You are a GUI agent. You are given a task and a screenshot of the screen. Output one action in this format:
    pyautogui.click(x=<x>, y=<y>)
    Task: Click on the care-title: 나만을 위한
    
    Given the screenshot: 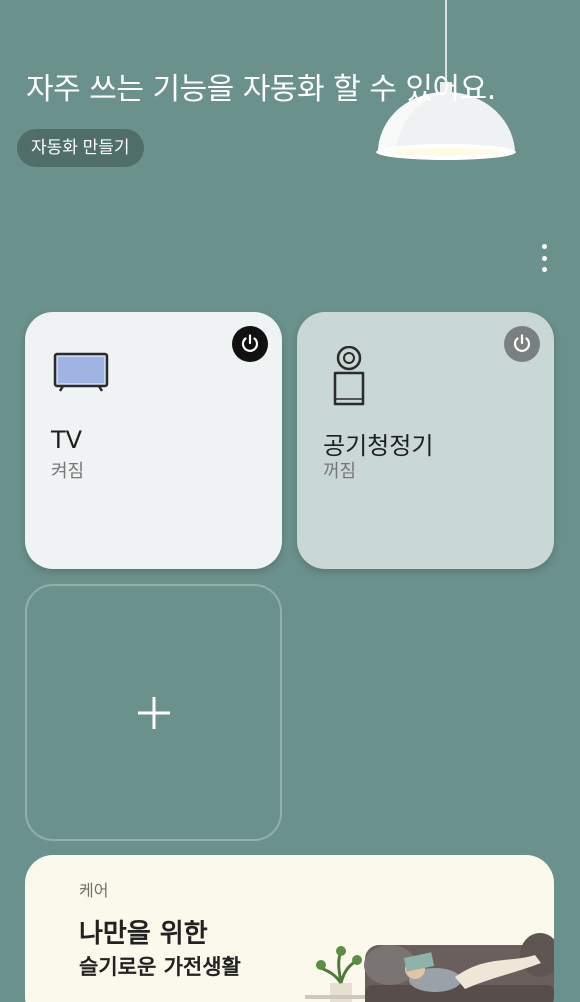 What is the action you would take?
    pyautogui.click(x=143, y=934)
    